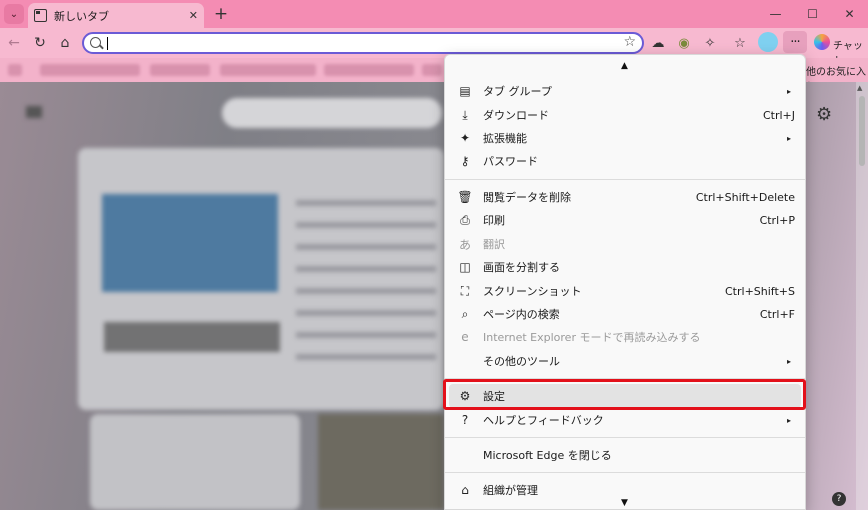 The width and height of the screenshot is (868, 510). I want to click on scroll-thumb, so click(862, 131).